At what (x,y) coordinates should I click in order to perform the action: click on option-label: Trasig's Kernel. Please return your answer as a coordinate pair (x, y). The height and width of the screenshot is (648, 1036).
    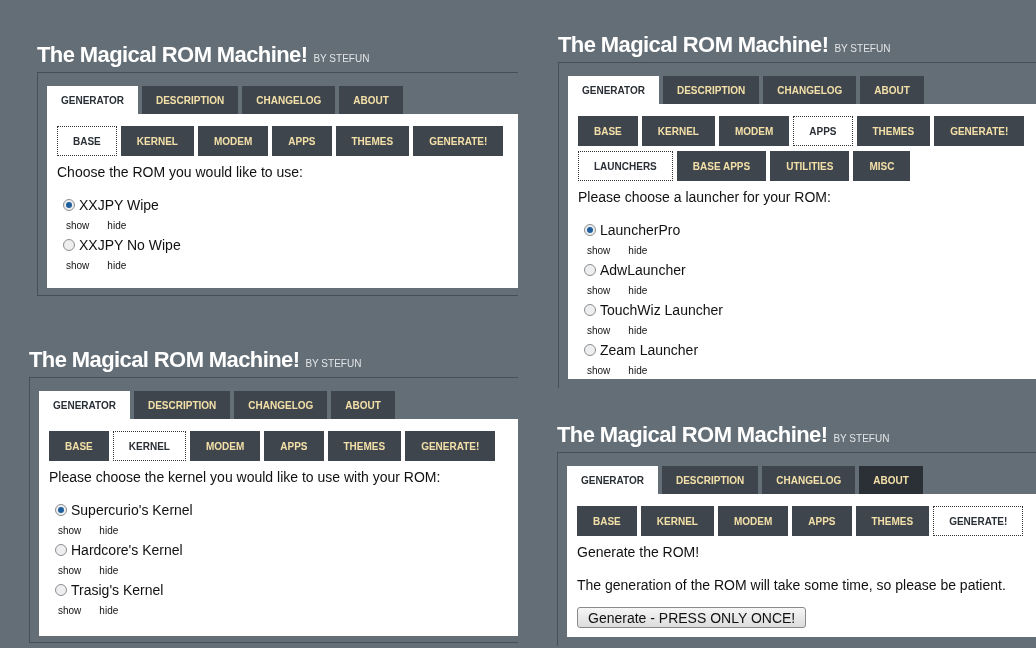
    Looking at the image, I should click on (117, 590).